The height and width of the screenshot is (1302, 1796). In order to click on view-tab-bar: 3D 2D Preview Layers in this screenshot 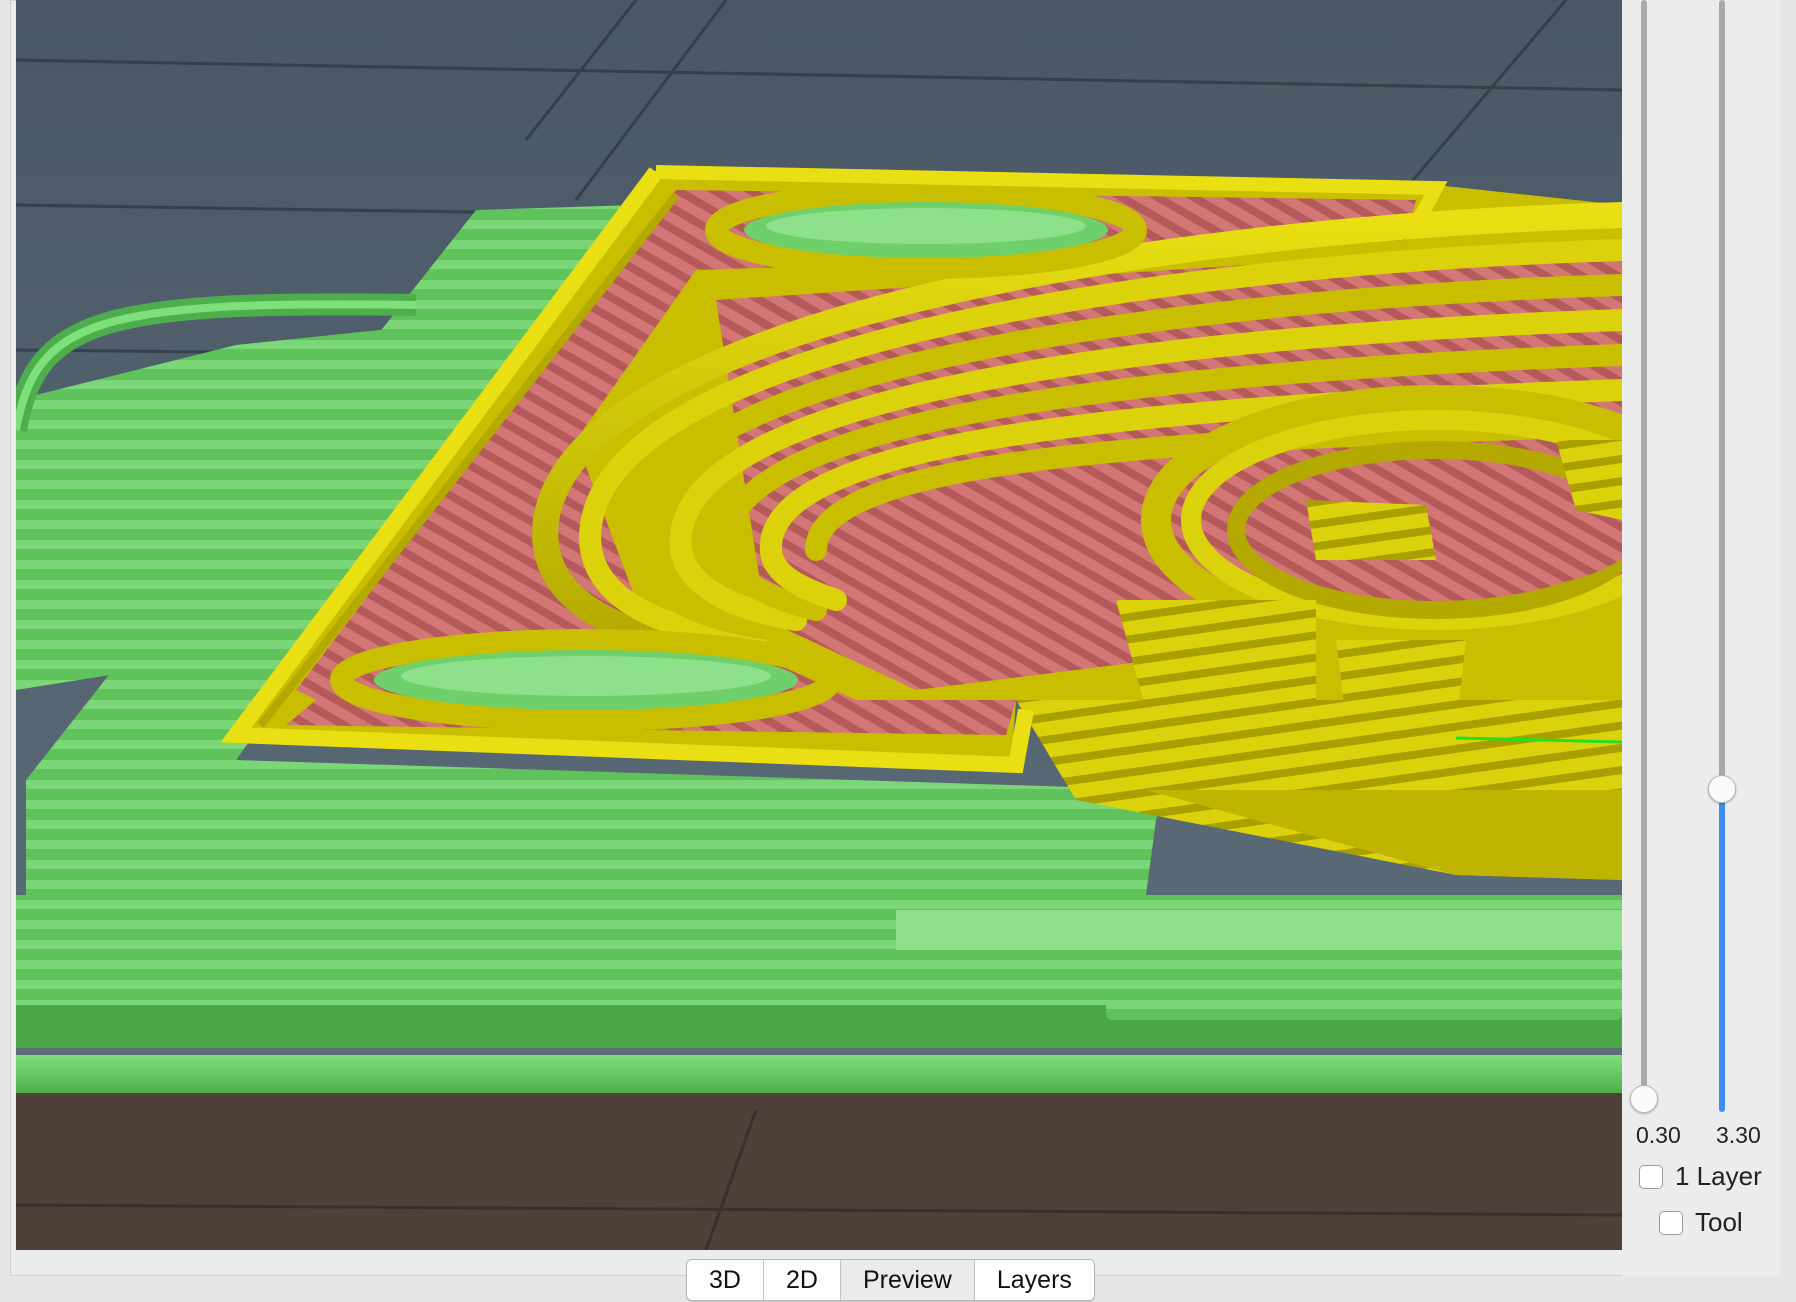, I will do `click(890, 1280)`.